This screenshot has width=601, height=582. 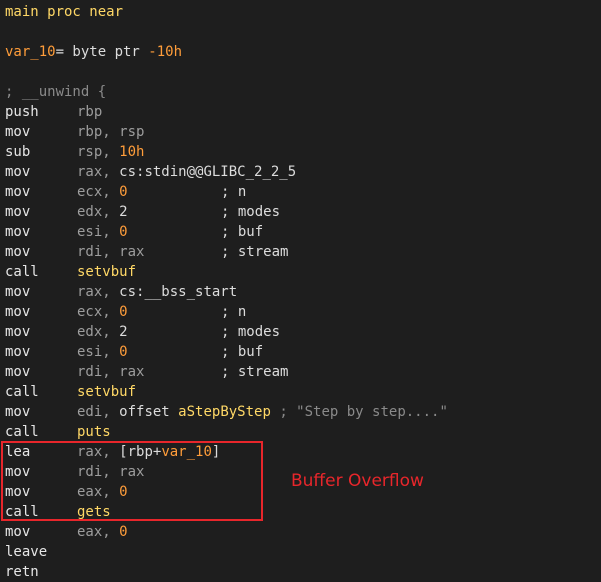 What do you see at coordinates (302, 172) in the screenshot?
I see `instruction-row: mov rax, cs:stdin@@GLIBC_2_2_5` at bounding box center [302, 172].